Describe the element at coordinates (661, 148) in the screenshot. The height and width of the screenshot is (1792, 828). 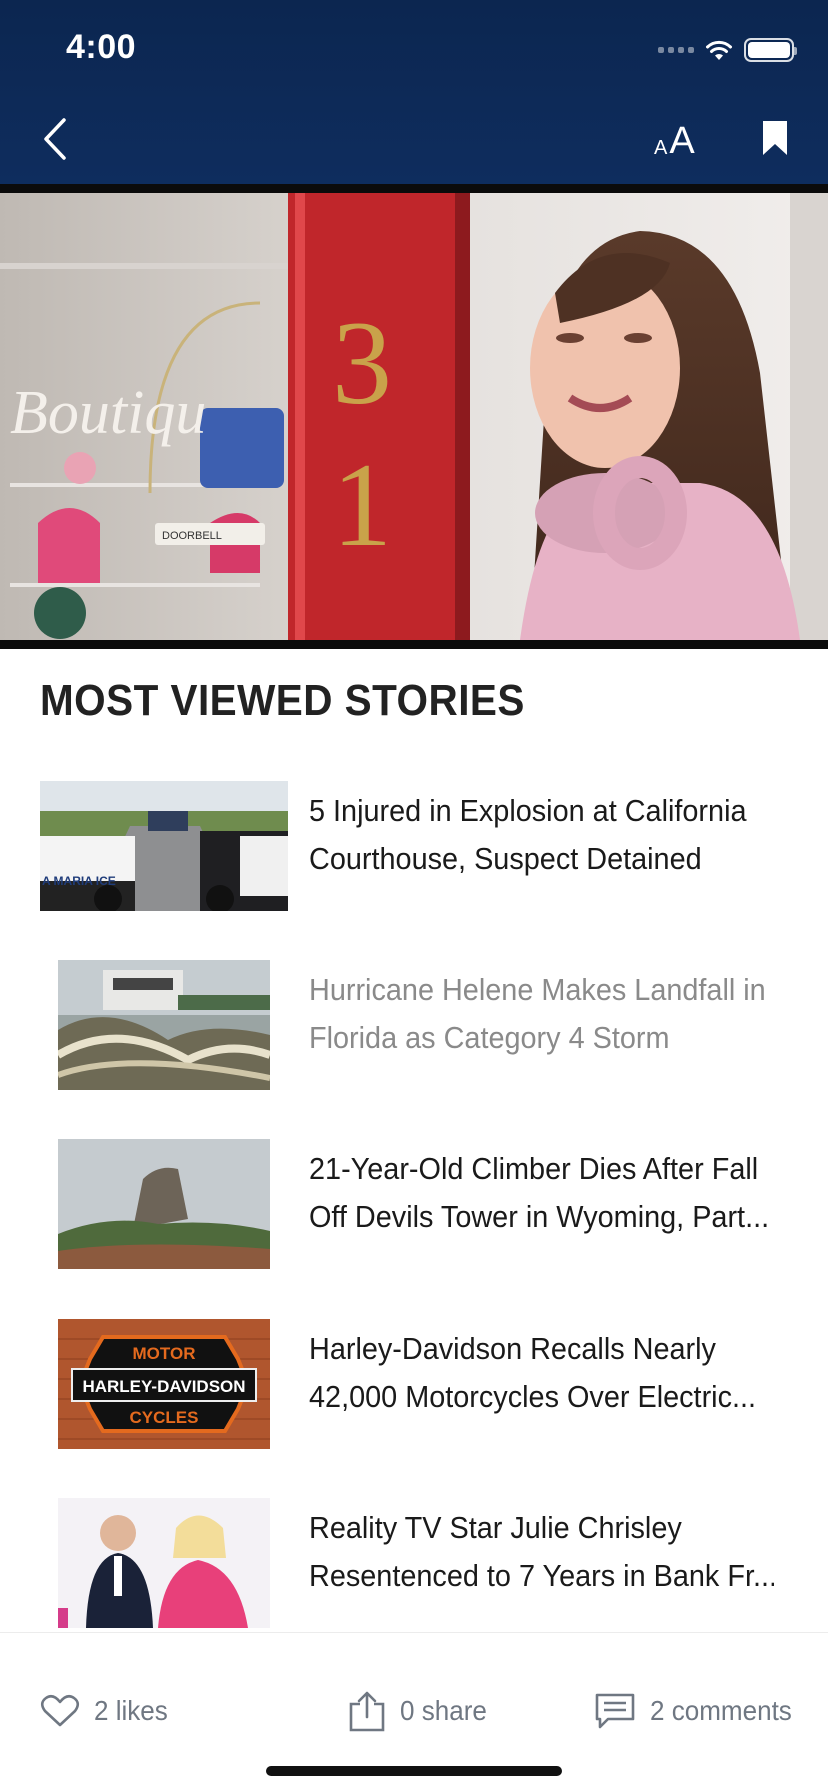
I see `font-small-glyph: A` at that location.